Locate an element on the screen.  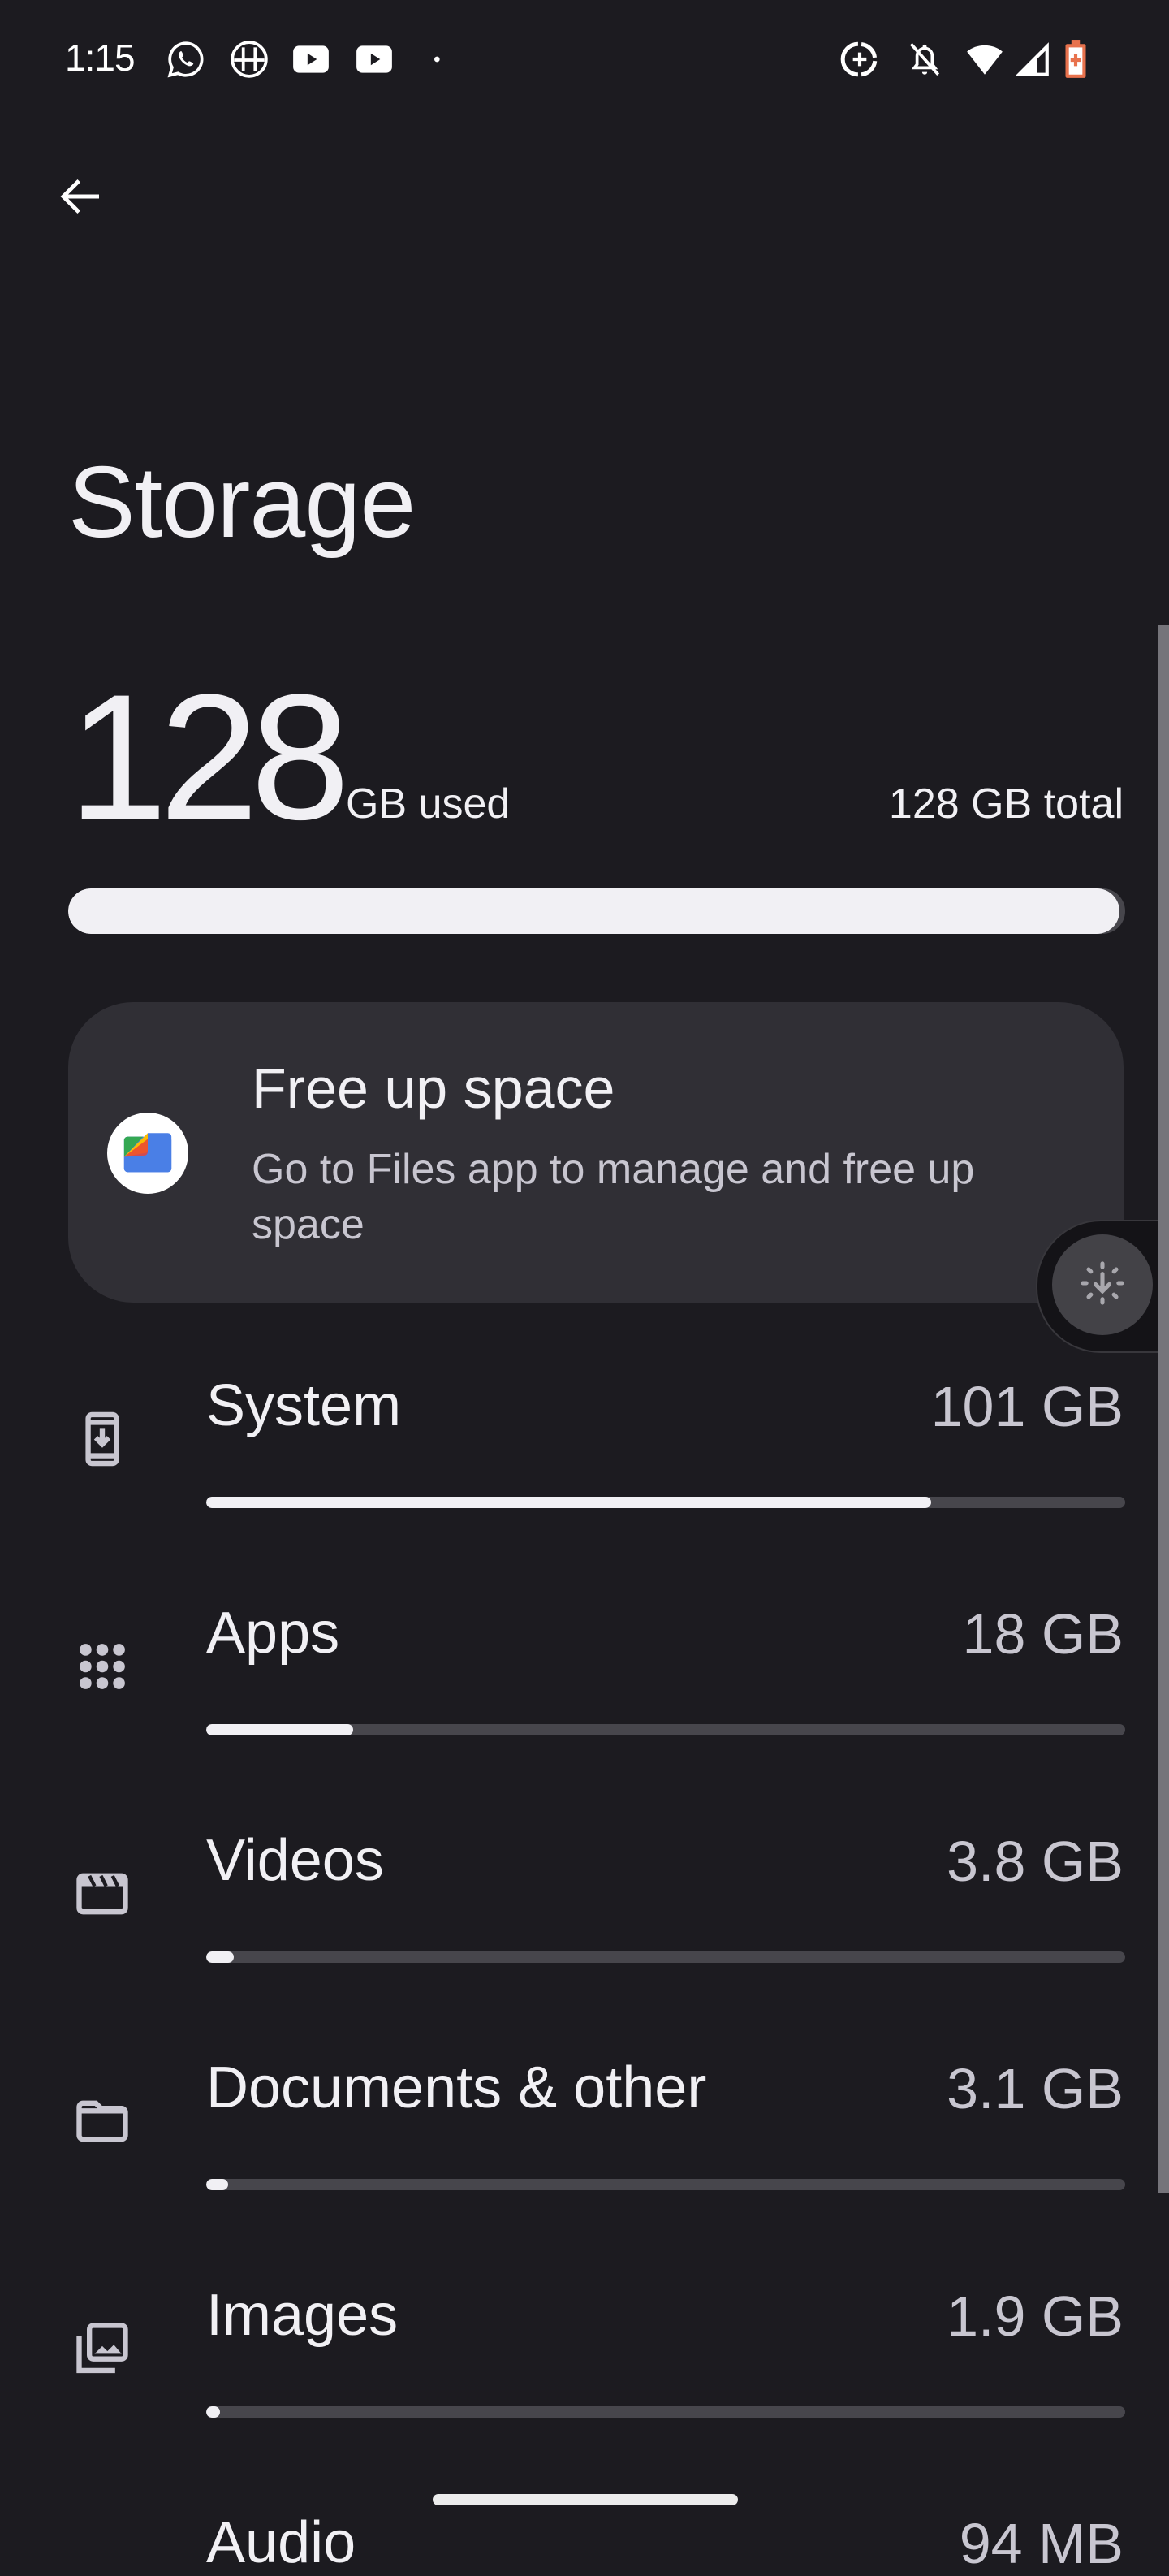
category-label: Audio is located at coordinates (281, 2542).